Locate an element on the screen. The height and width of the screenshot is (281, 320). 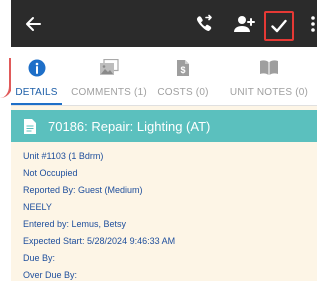
detail-entered-by: Entered by: Lemus, Betsy is located at coordinates (75, 224).